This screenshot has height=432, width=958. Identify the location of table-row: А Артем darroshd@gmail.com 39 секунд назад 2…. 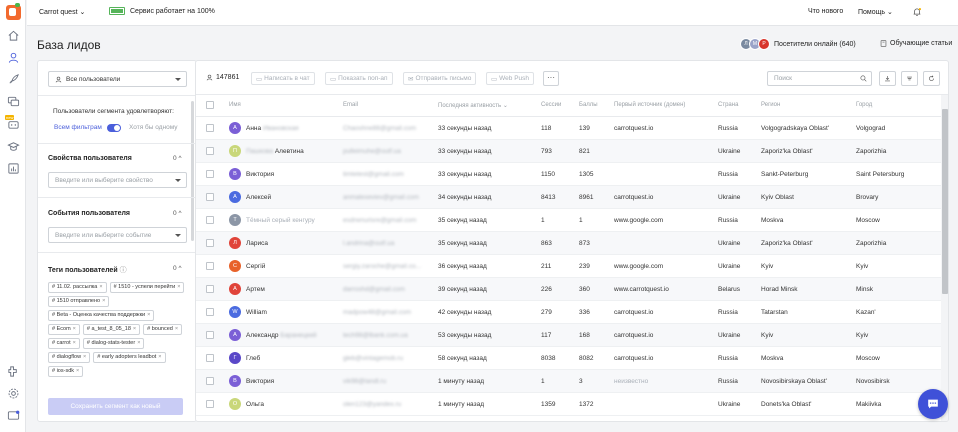
(568, 289).